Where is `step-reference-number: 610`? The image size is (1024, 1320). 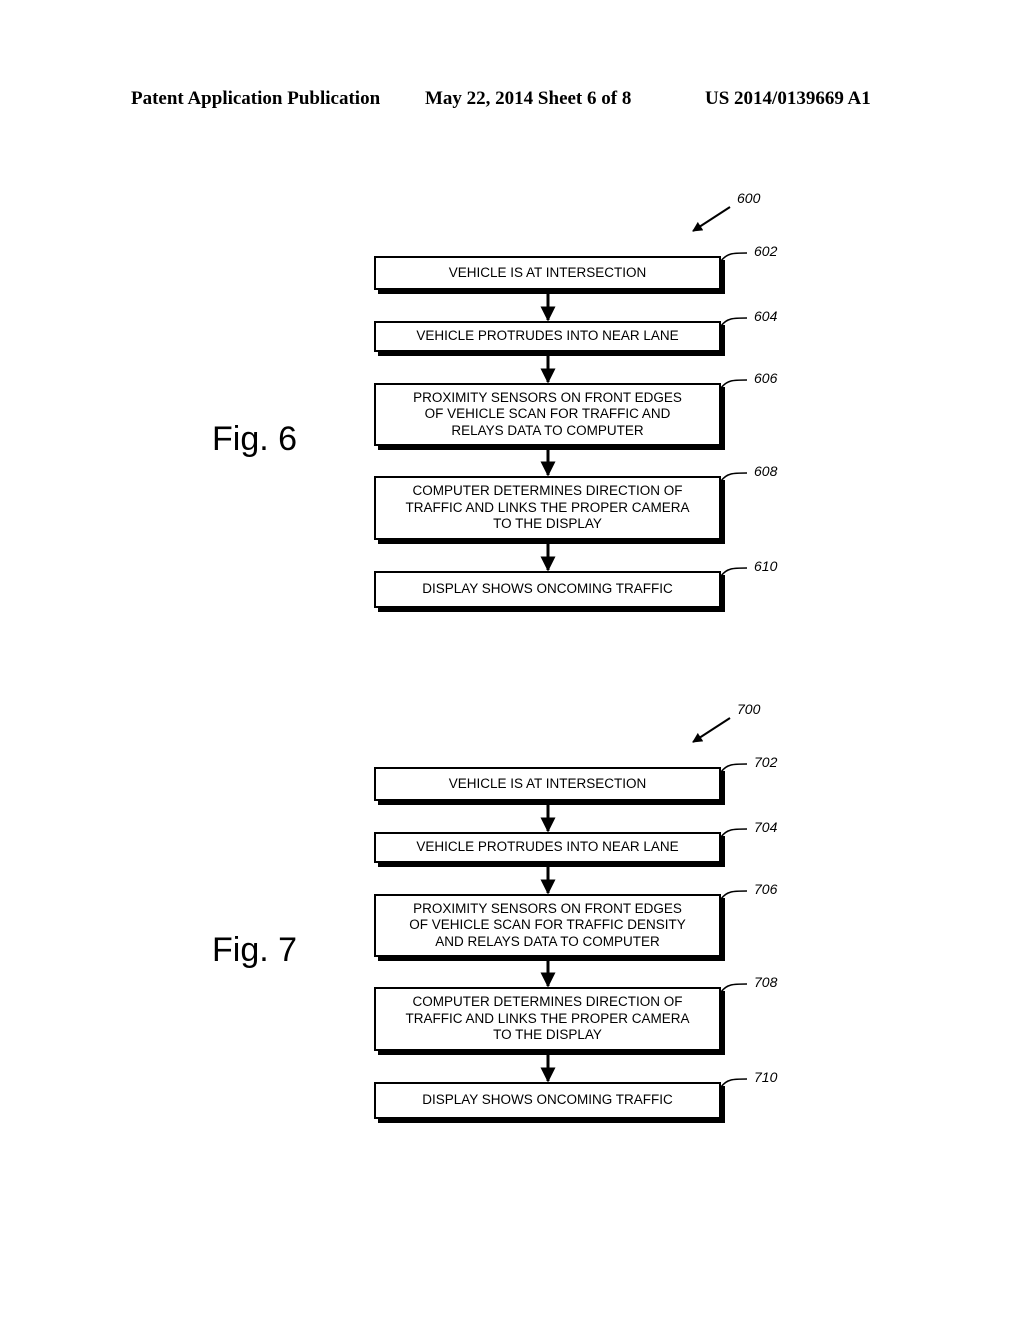 step-reference-number: 610 is located at coordinates (766, 566).